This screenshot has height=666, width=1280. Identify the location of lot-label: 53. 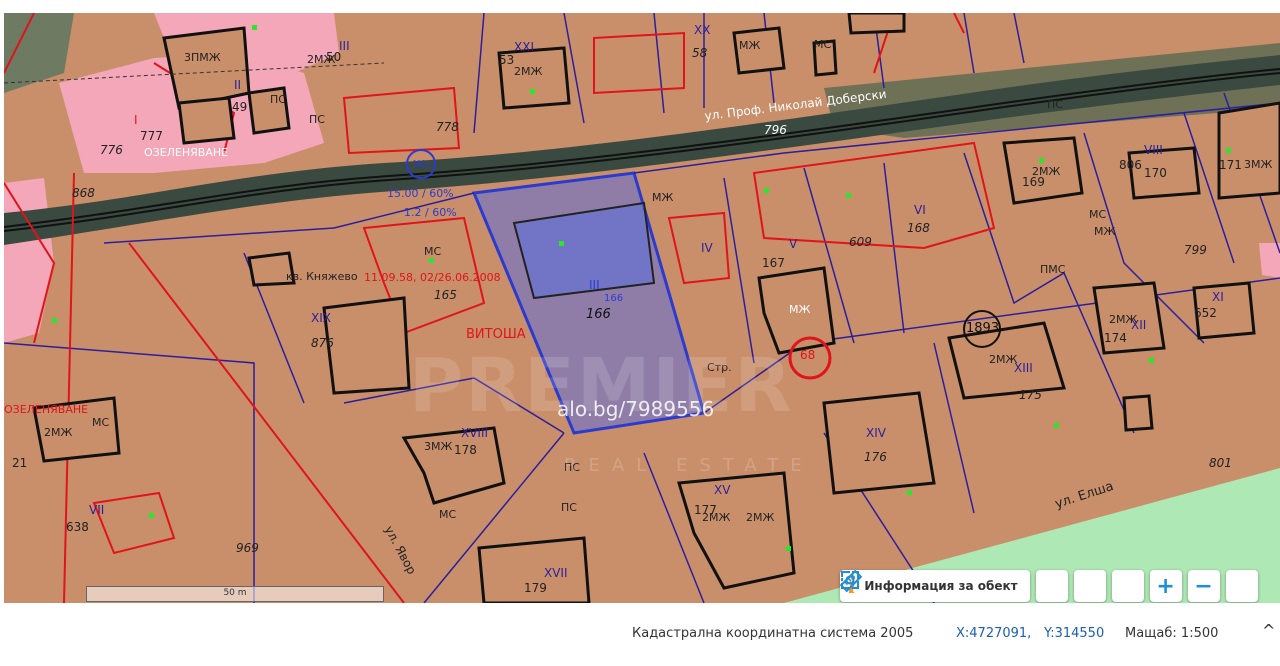
(507, 60).